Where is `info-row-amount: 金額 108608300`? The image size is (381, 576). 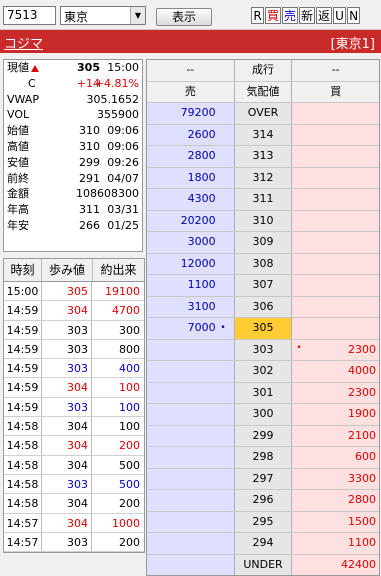 info-row-amount: 金額 108608300 is located at coordinates (73, 194).